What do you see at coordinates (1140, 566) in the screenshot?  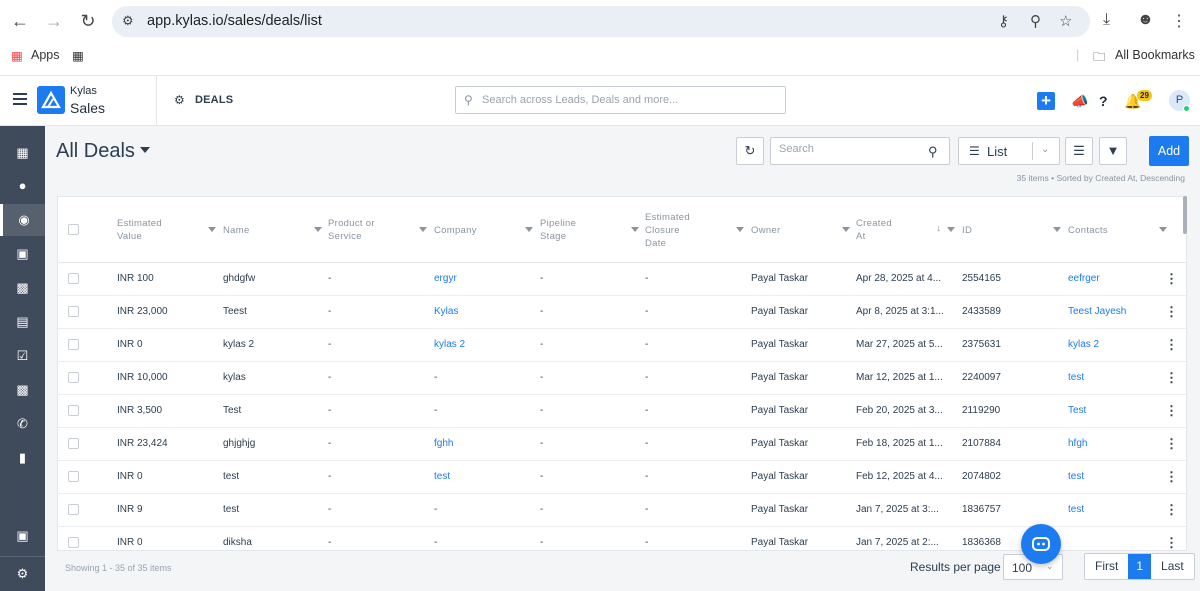 I see `current-page-button: 1` at bounding box center [1140, 566].